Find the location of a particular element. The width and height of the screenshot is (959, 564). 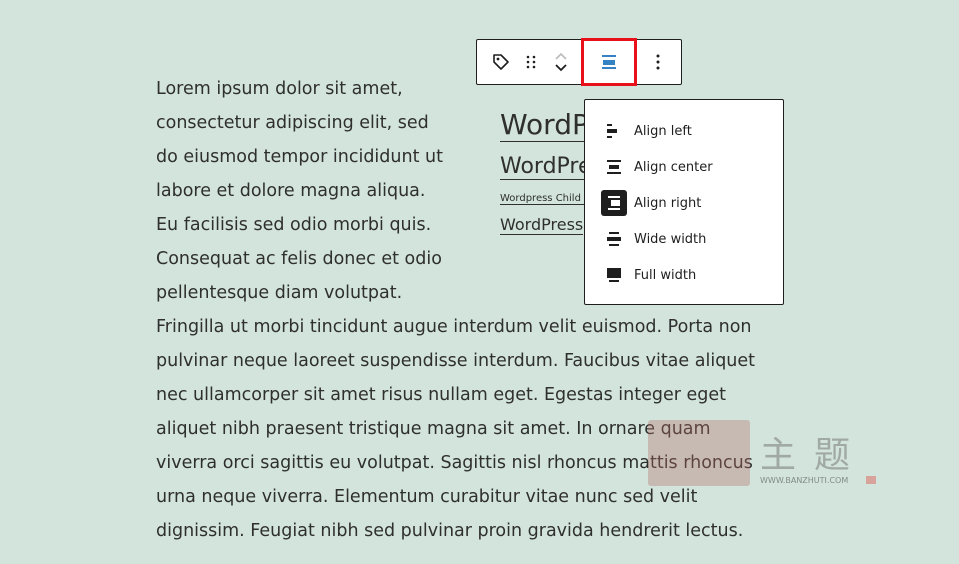

menu-item-align-right: Align right is located at coordinates (686, 203).